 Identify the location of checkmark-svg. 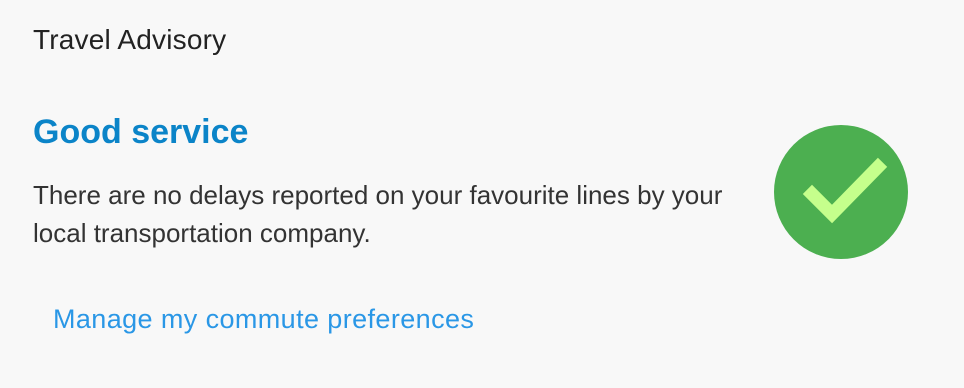
(841, 192).